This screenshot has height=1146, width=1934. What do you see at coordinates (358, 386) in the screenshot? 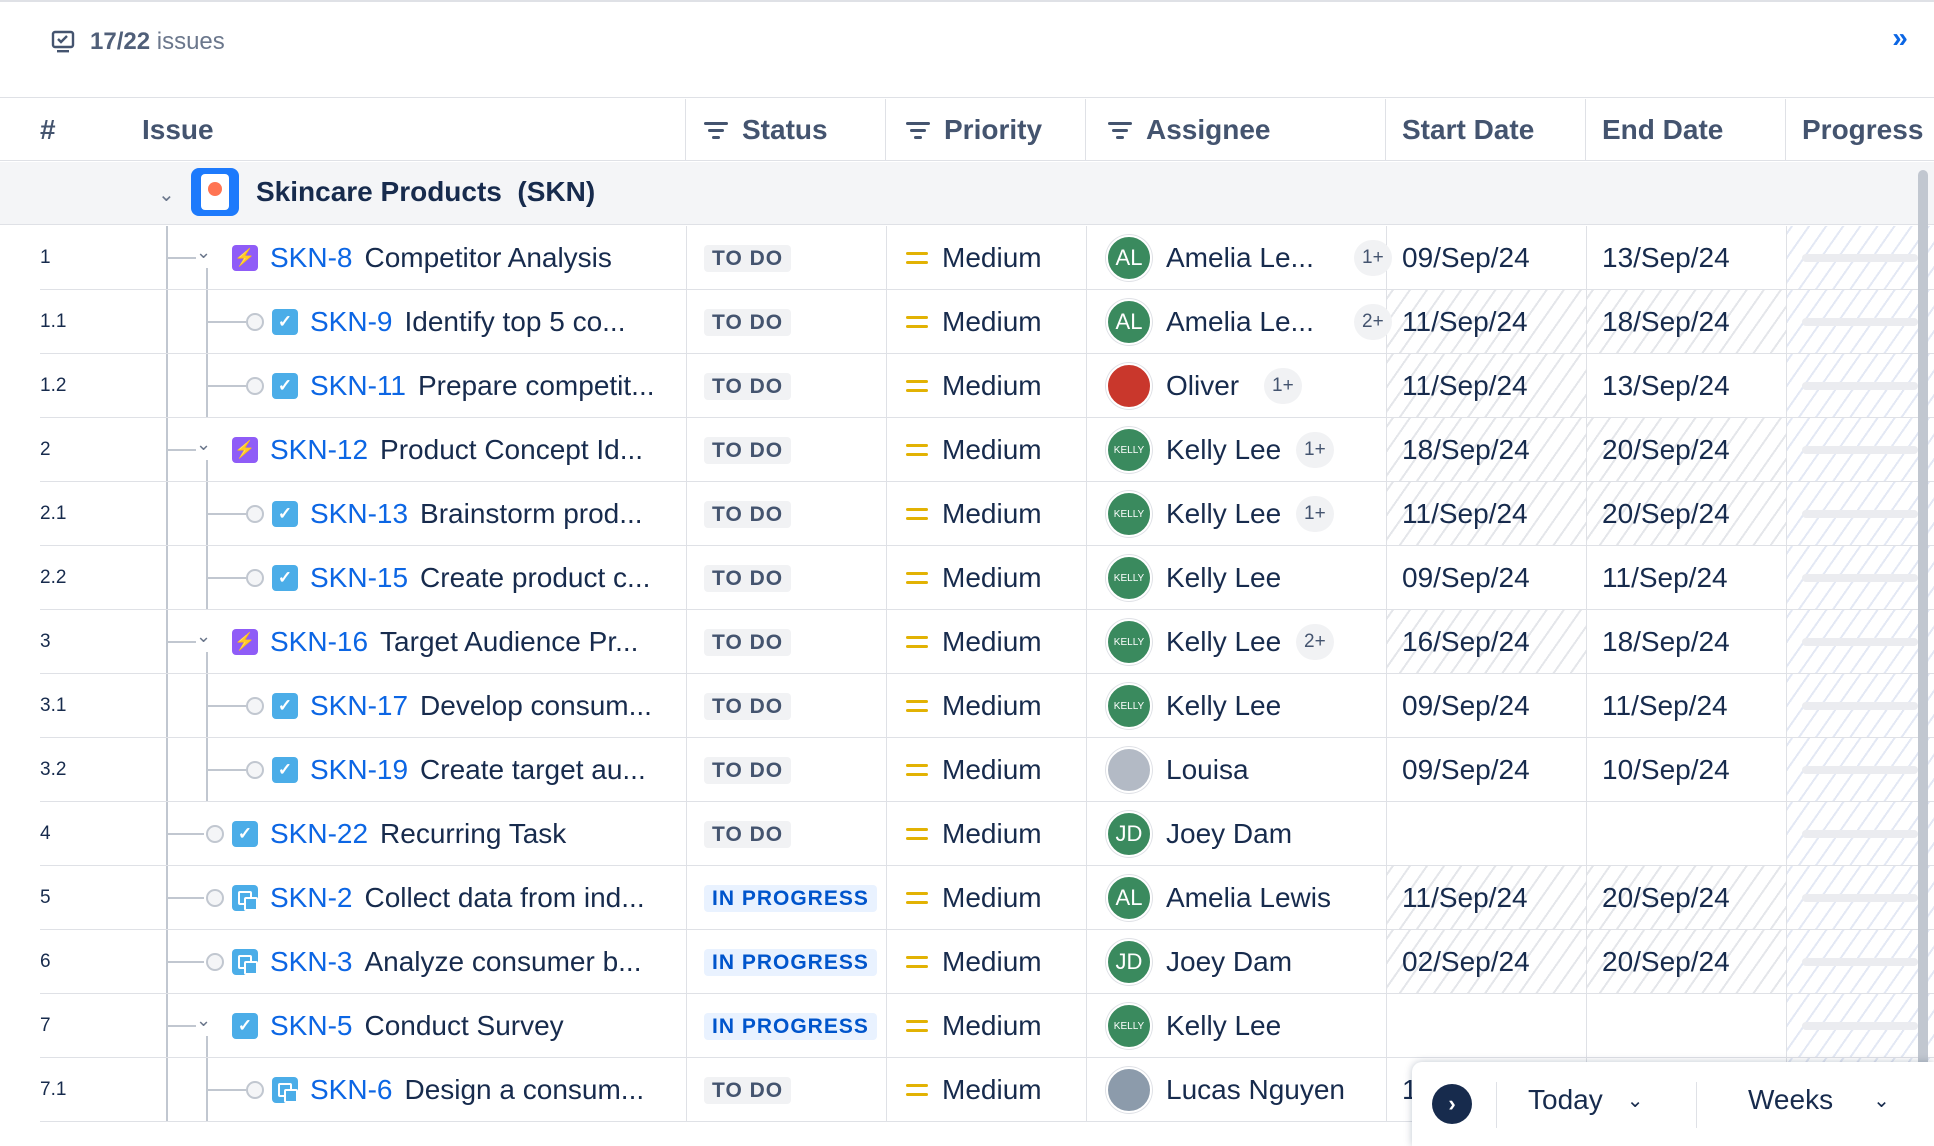
I see `issue-key-link: SKN-11` at bounding box center [358, 386].